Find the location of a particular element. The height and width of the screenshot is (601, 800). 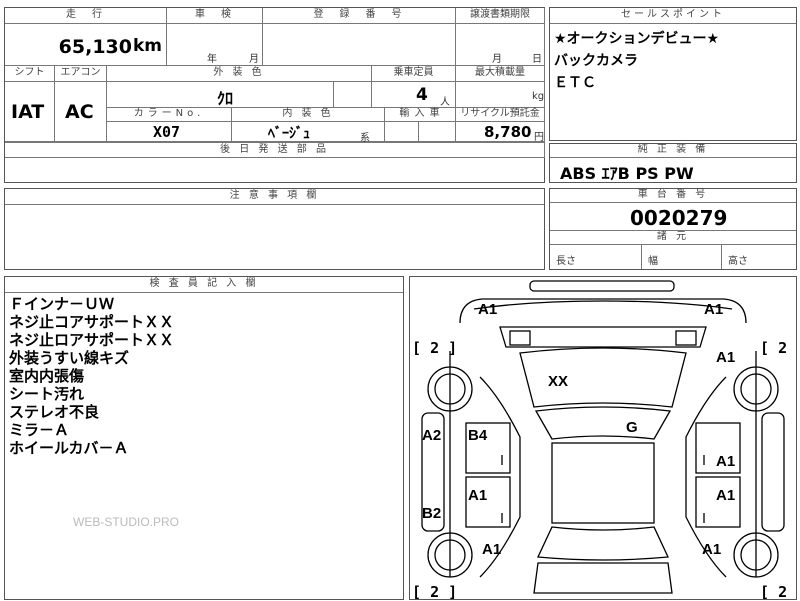

tire-front-left-value: 2 is located at coordinates (435, 348).